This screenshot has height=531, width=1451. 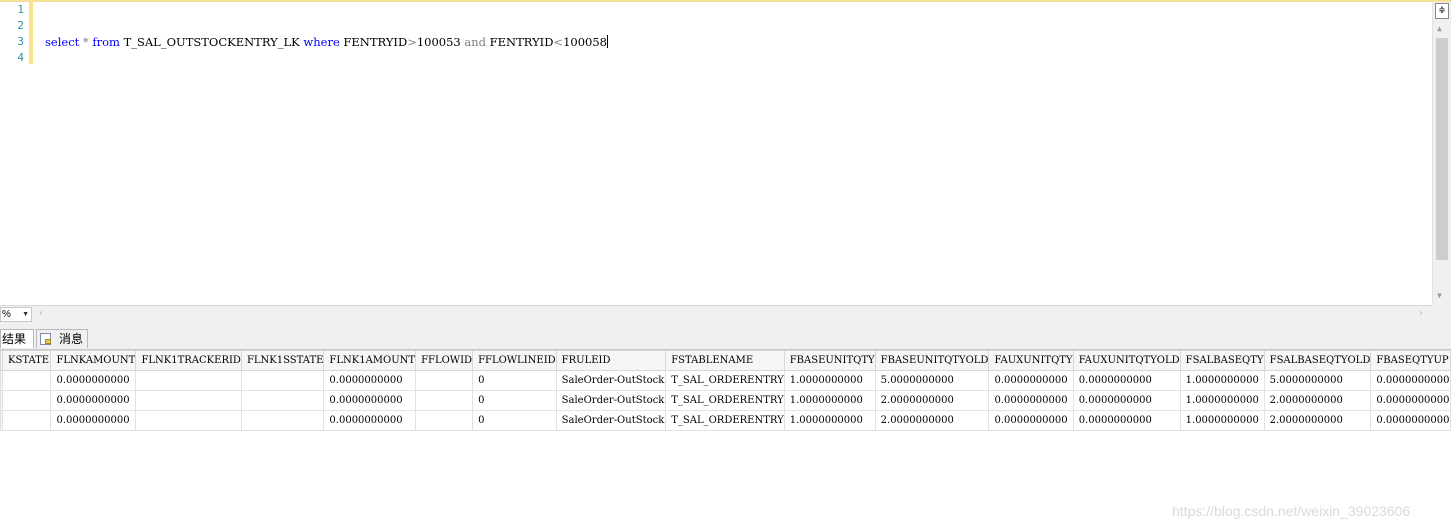 What do you see at coordinates (1439, 28) in the screenshot?
I see `scroll-up-arrow-icon: ▲` at bounding box center [1439, 28].